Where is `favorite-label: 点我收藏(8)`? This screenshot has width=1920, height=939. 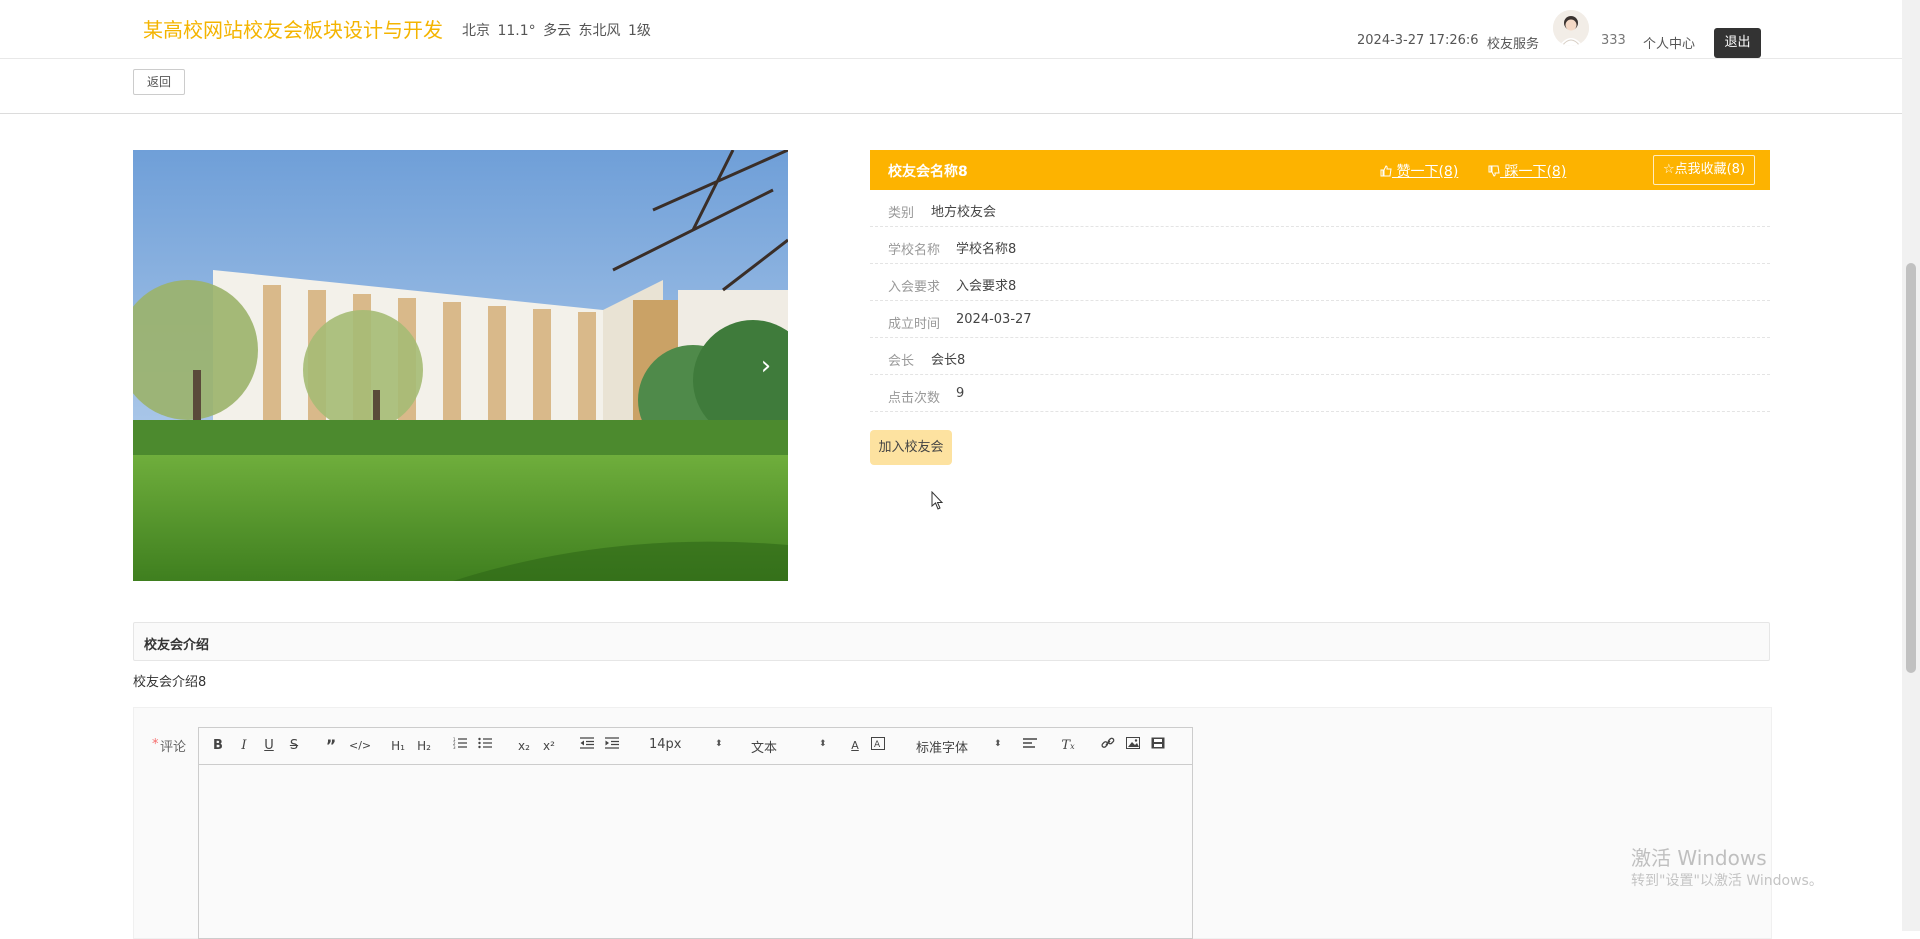
favorite-label: 点我收藏(8) is located at coordinates (1710, 169).